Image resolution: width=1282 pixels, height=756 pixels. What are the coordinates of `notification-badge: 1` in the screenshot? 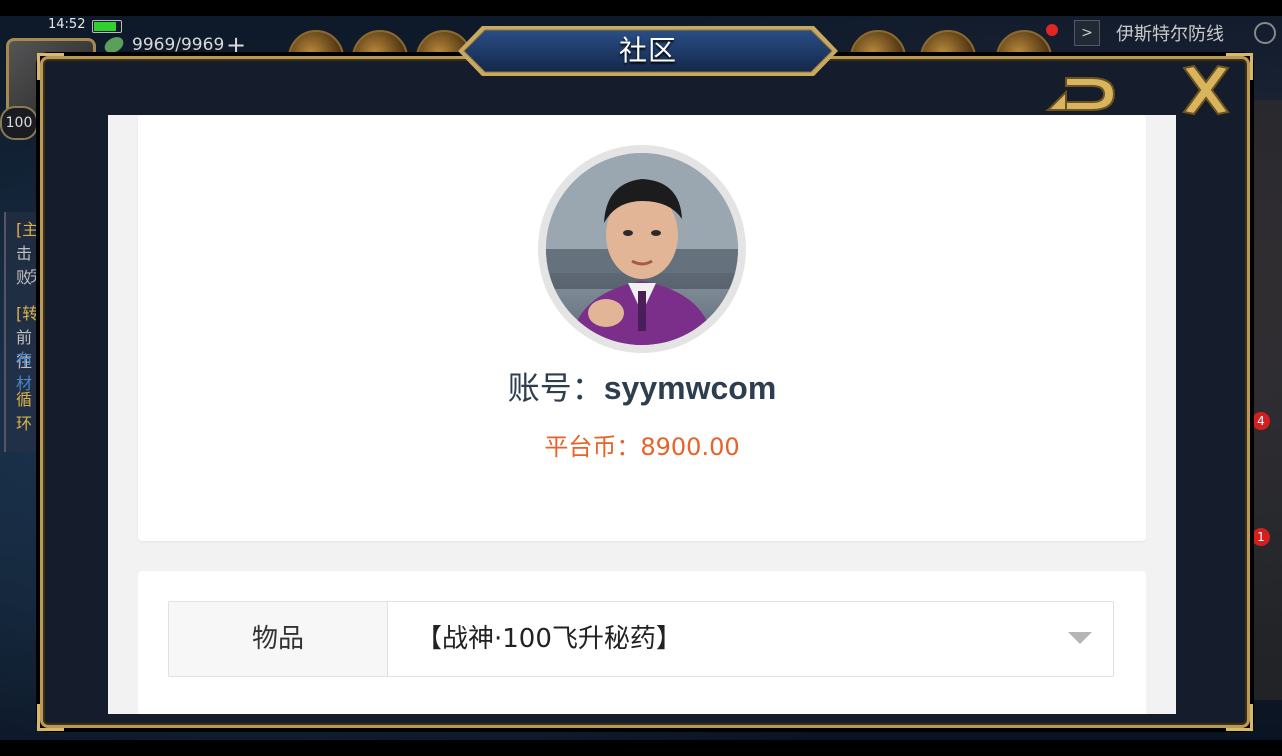 It's located at (1261, 537).